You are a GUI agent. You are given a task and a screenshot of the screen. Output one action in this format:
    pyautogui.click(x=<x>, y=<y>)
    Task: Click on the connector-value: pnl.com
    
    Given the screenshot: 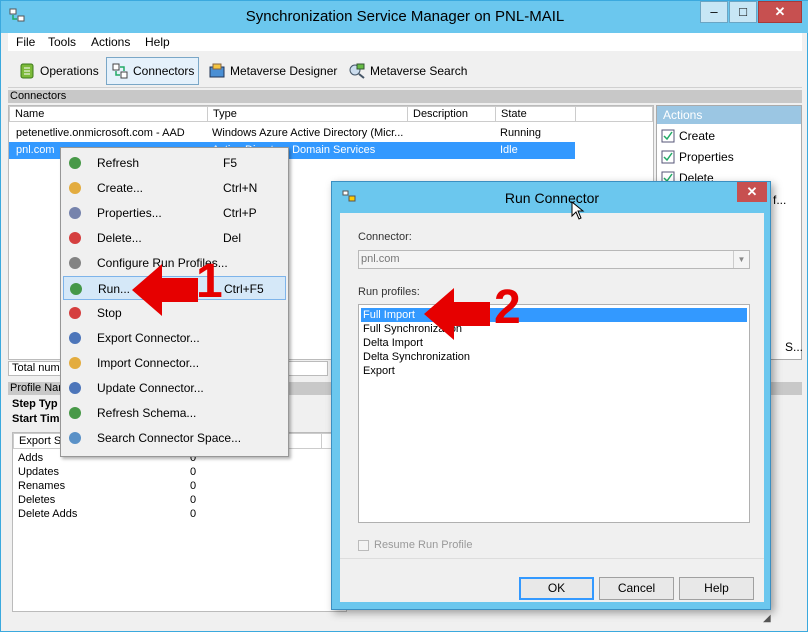 What is the action you would take?
    pyautogui.click(x=380, y=259)
    